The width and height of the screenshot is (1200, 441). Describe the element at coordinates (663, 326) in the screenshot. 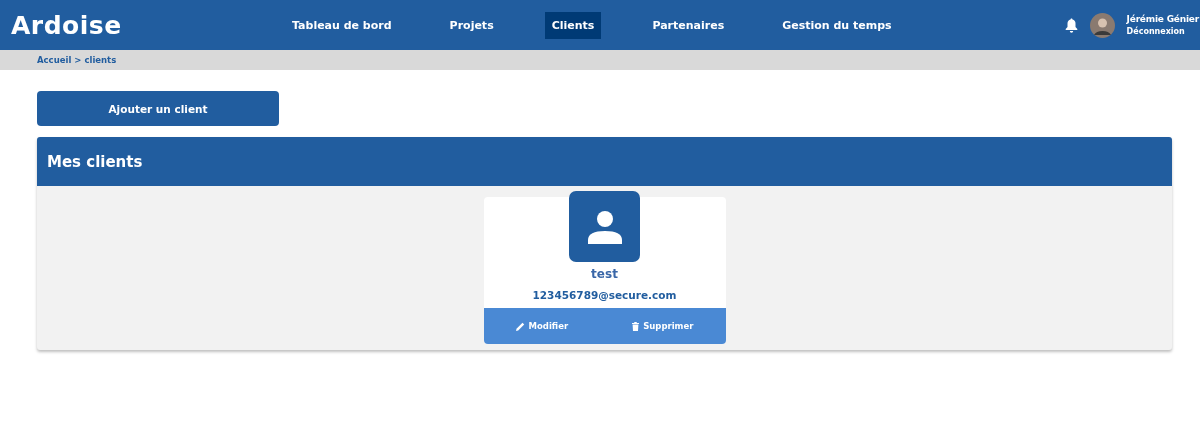

I see `delete-button: Supprimer` at that location.